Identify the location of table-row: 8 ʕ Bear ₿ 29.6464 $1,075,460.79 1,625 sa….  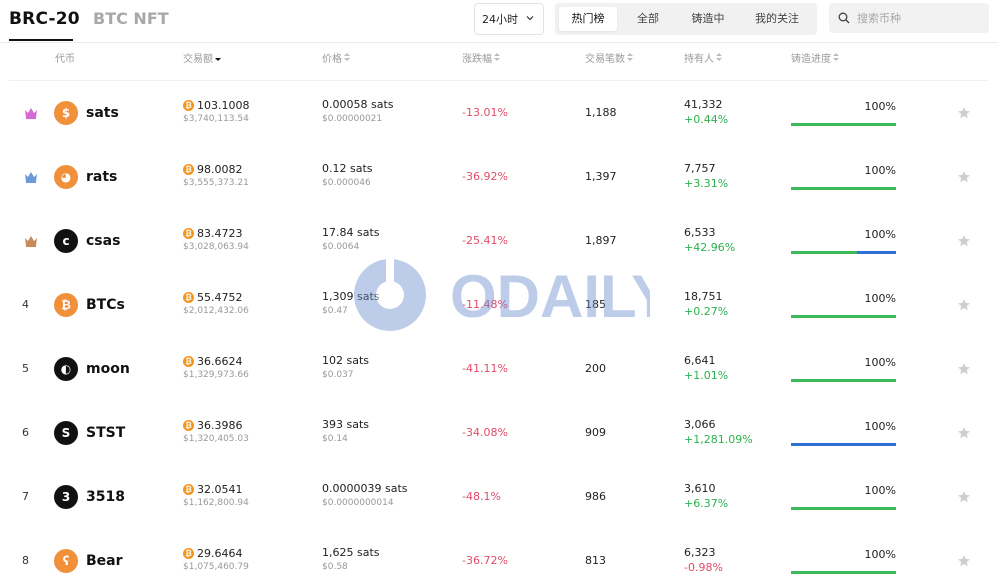
(499, 558).